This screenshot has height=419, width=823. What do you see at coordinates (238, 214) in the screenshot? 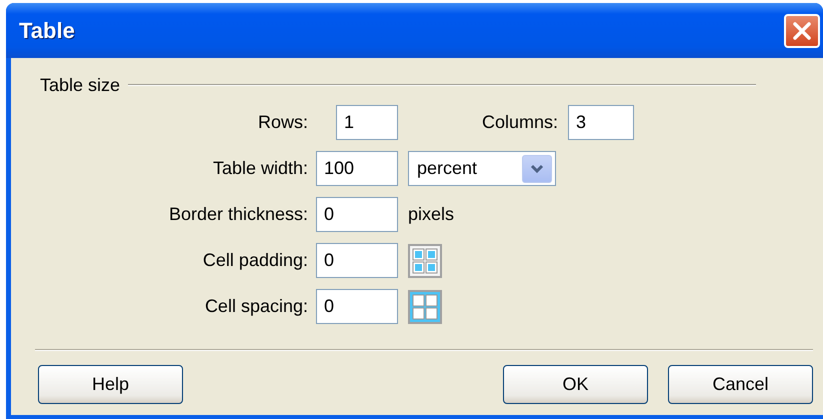
I see `field-label: Border thickness:` at bounding box center [238, 214].